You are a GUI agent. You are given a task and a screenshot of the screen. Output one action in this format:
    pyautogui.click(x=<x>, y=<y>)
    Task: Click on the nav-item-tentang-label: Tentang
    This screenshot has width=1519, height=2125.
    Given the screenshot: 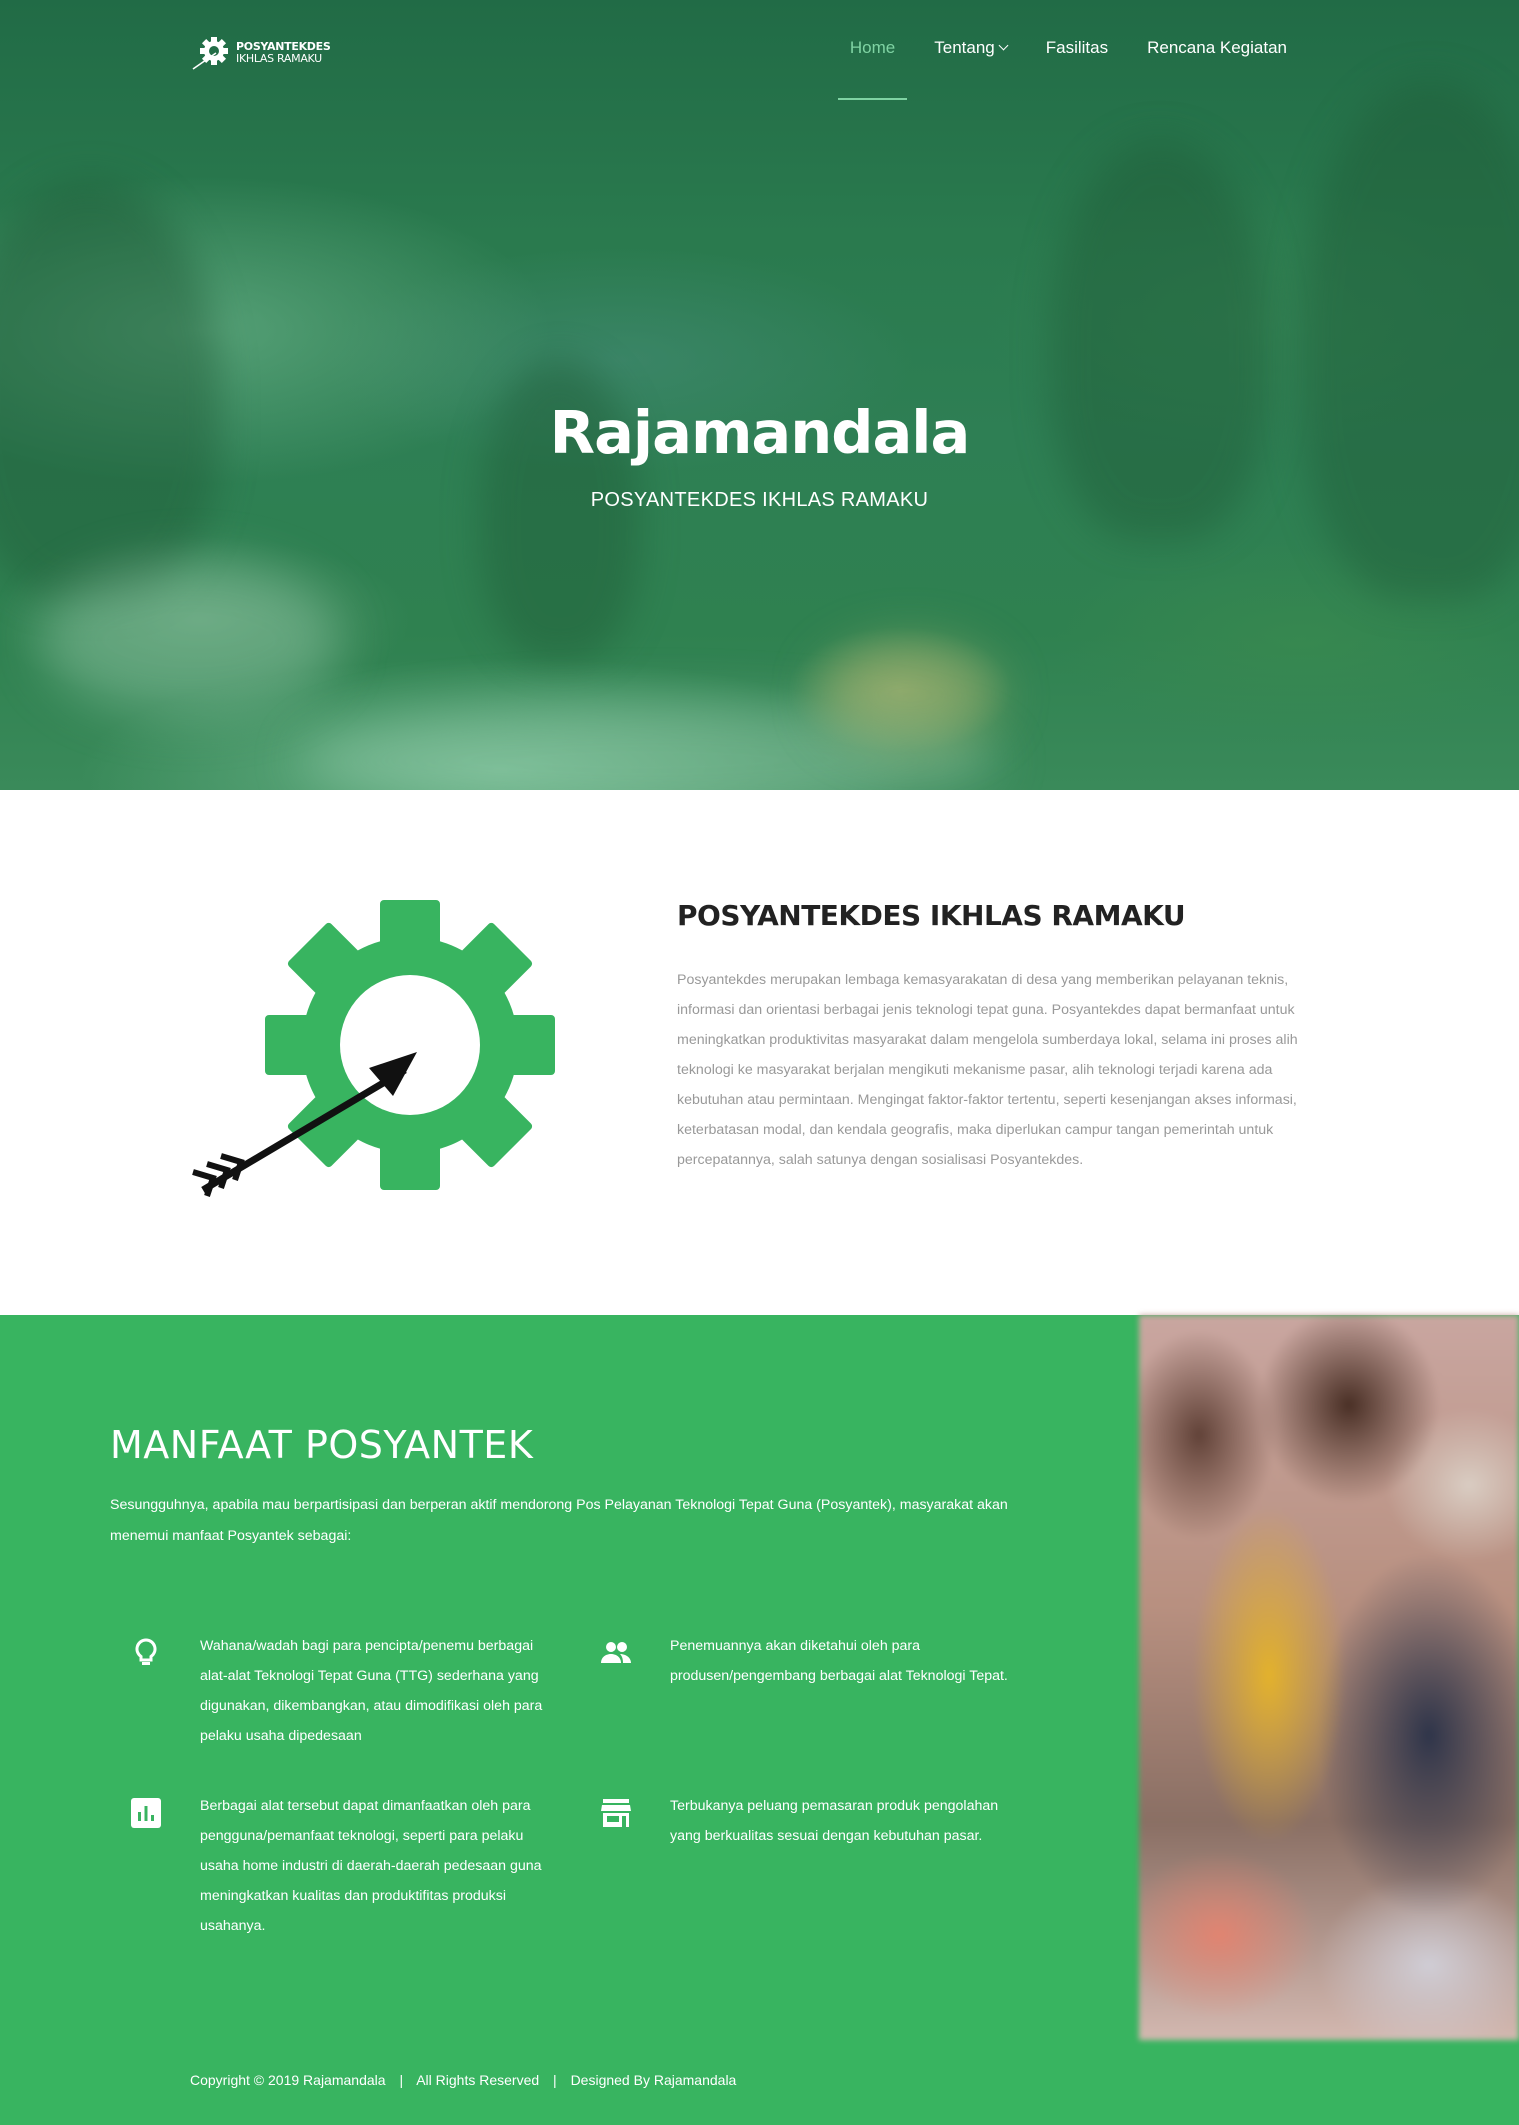 What is the action you would take?
    pyautogui.click(x=964, y=47)
    